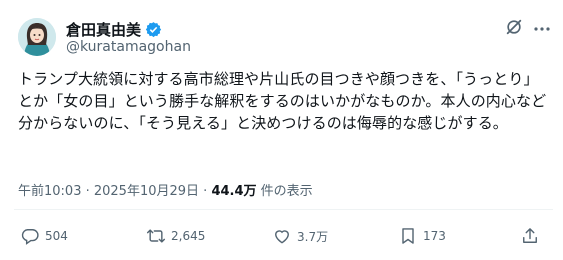  Describe the element at coordinates (422, 236) in the screenshot. I see `bookmark-button: 173` at that location.